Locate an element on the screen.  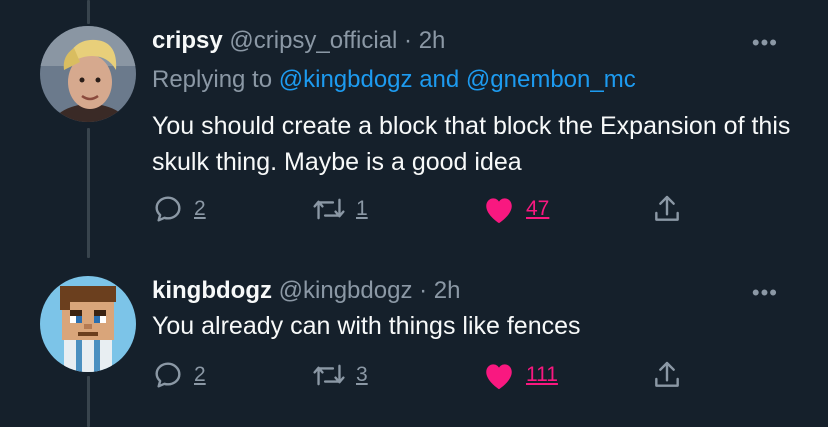
tweet-actions: 2 1 47 is located at coordinates (422, 213).